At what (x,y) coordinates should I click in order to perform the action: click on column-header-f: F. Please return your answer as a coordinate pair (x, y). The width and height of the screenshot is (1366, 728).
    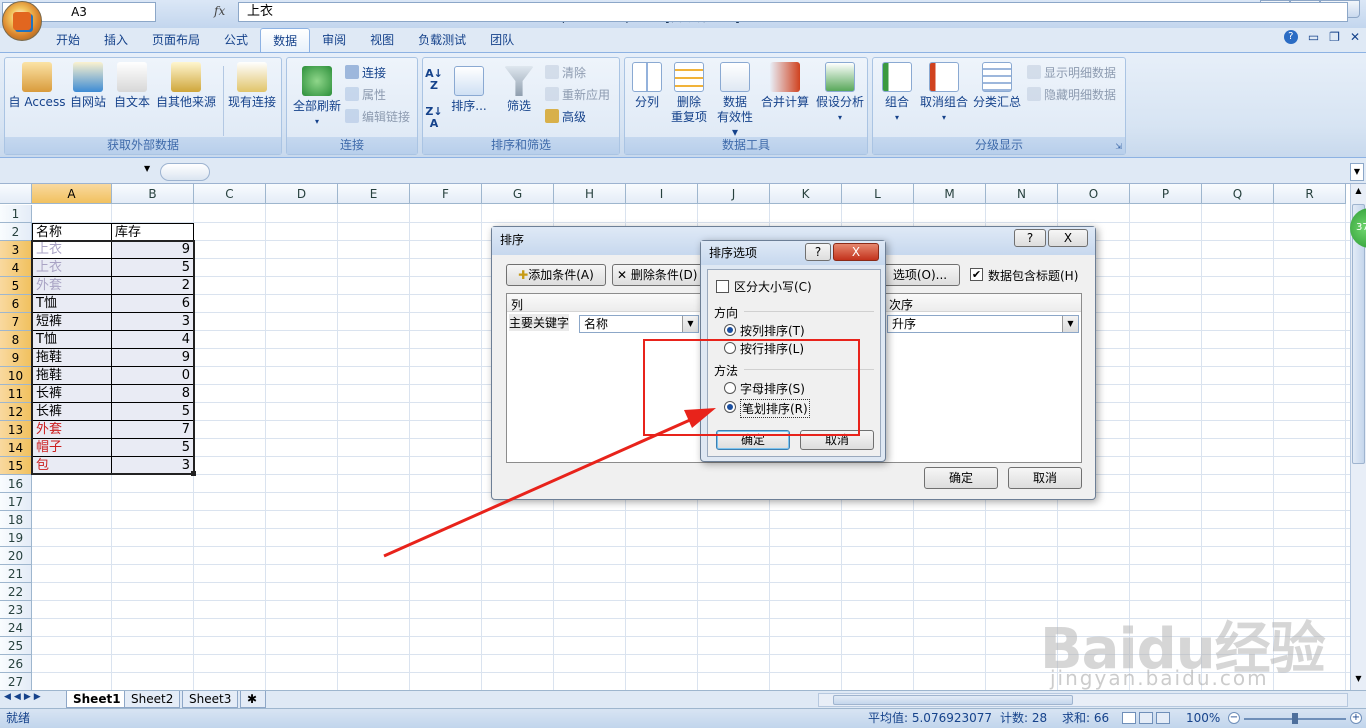
    Looking at the image, I should click on (446, 194).